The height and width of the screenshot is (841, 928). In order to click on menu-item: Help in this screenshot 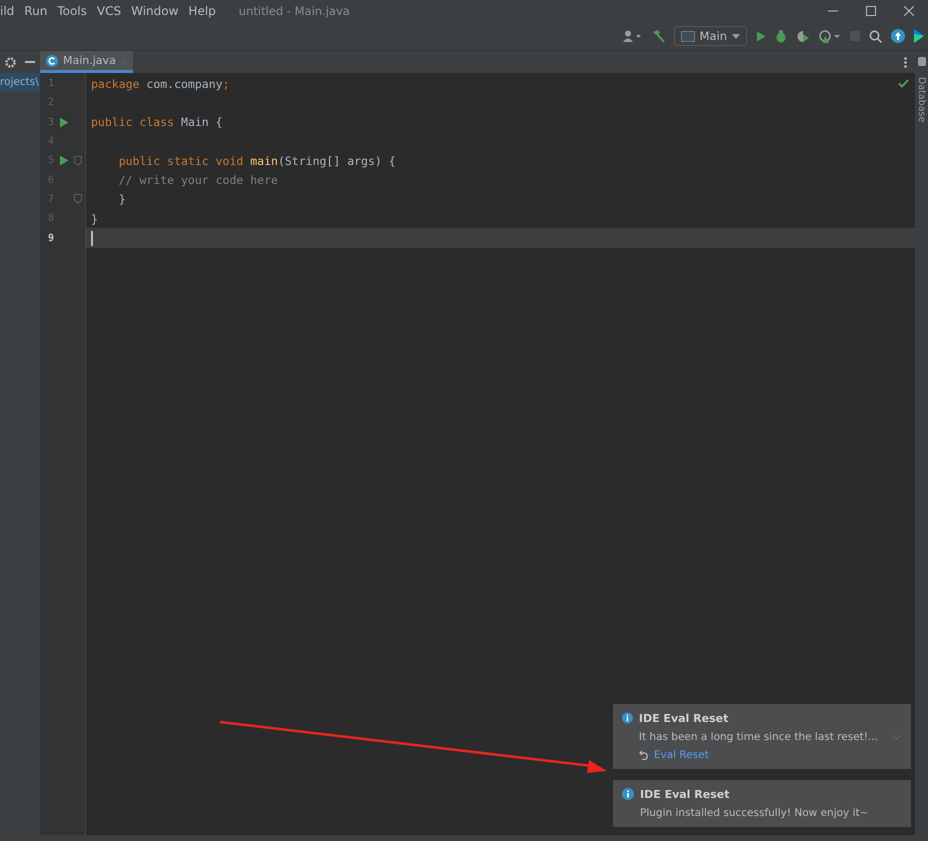, I will do `click(202, 11)`.